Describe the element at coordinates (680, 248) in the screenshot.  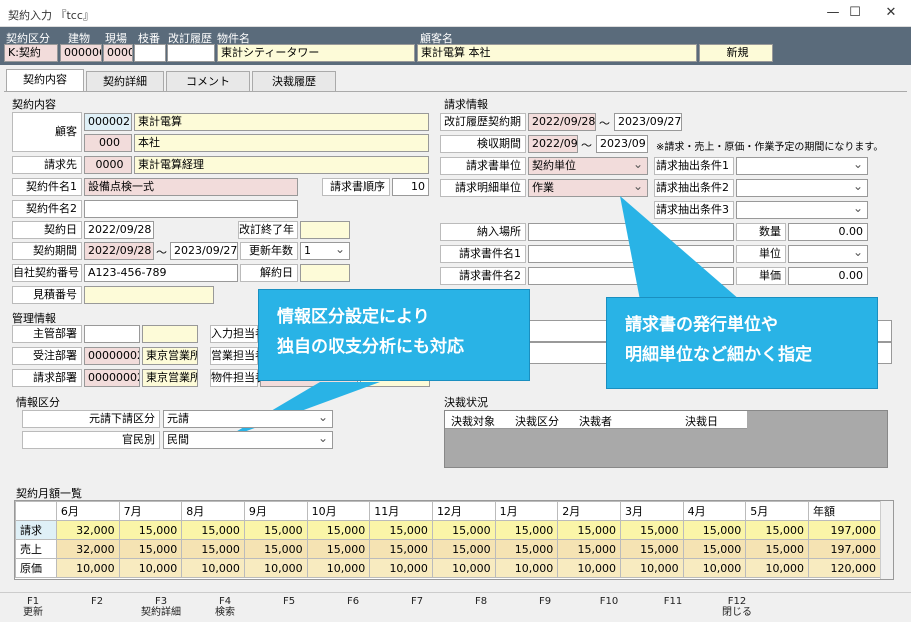
I see `right-callout-pointer` at that location.